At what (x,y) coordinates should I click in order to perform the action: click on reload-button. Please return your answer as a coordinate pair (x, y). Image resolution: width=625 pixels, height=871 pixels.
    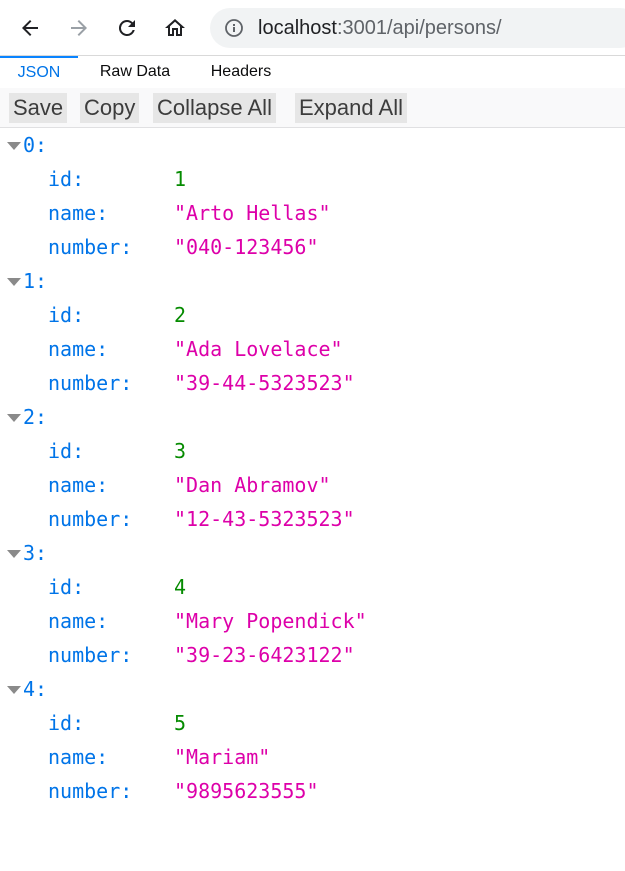
    Looking at the image, I should click on (127, 28).